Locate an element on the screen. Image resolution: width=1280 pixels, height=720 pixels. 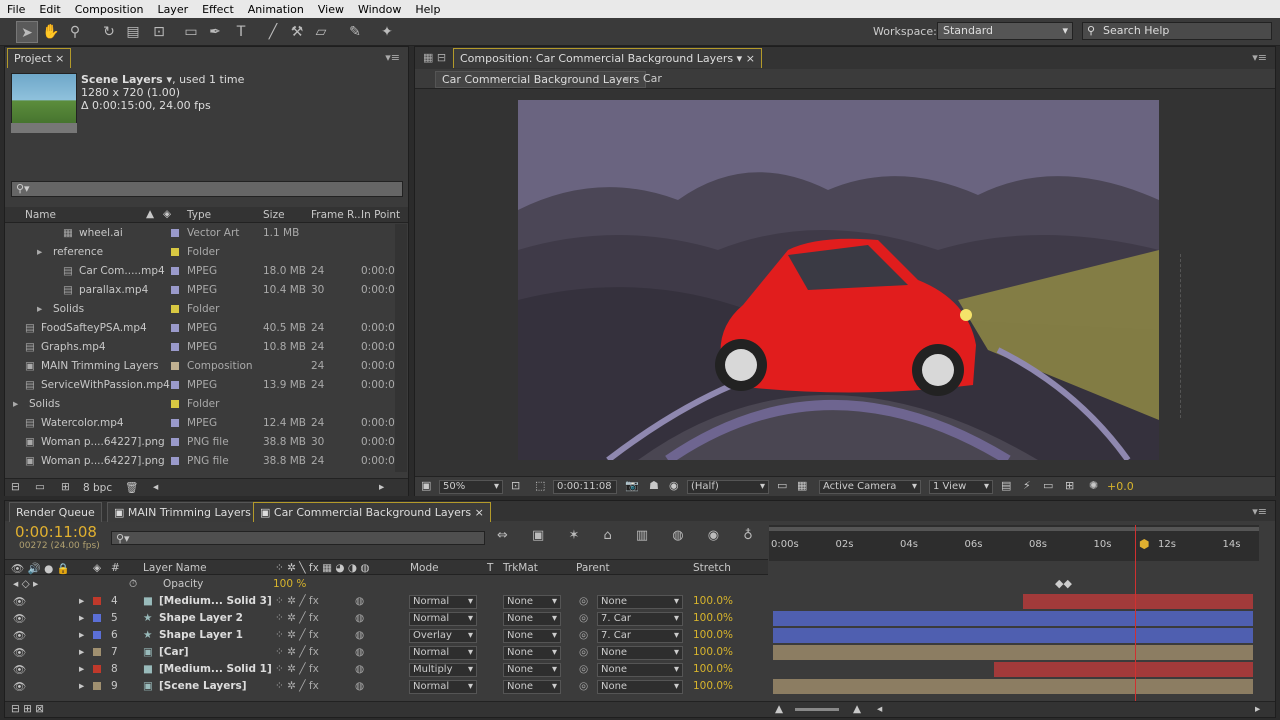
breadcrumb-comp-car: Car is located at coordinates (652, 78).